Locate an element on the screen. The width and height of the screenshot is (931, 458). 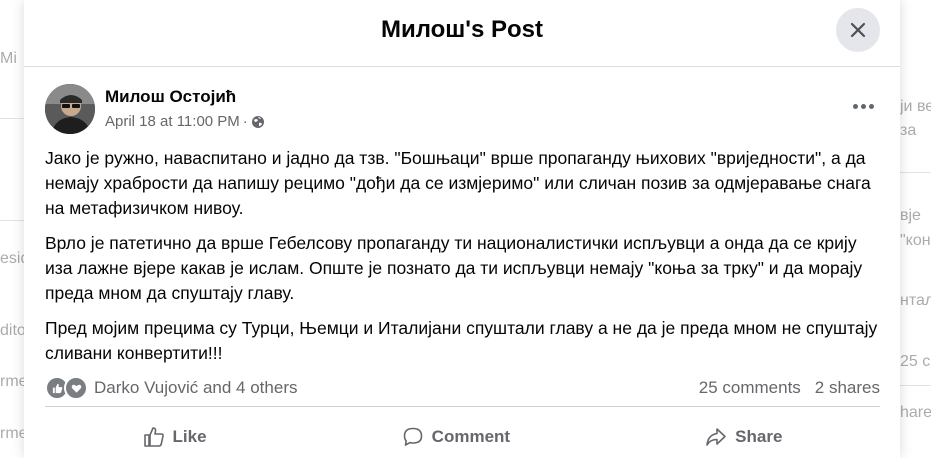
avatar is located at coordinates (70, 109).